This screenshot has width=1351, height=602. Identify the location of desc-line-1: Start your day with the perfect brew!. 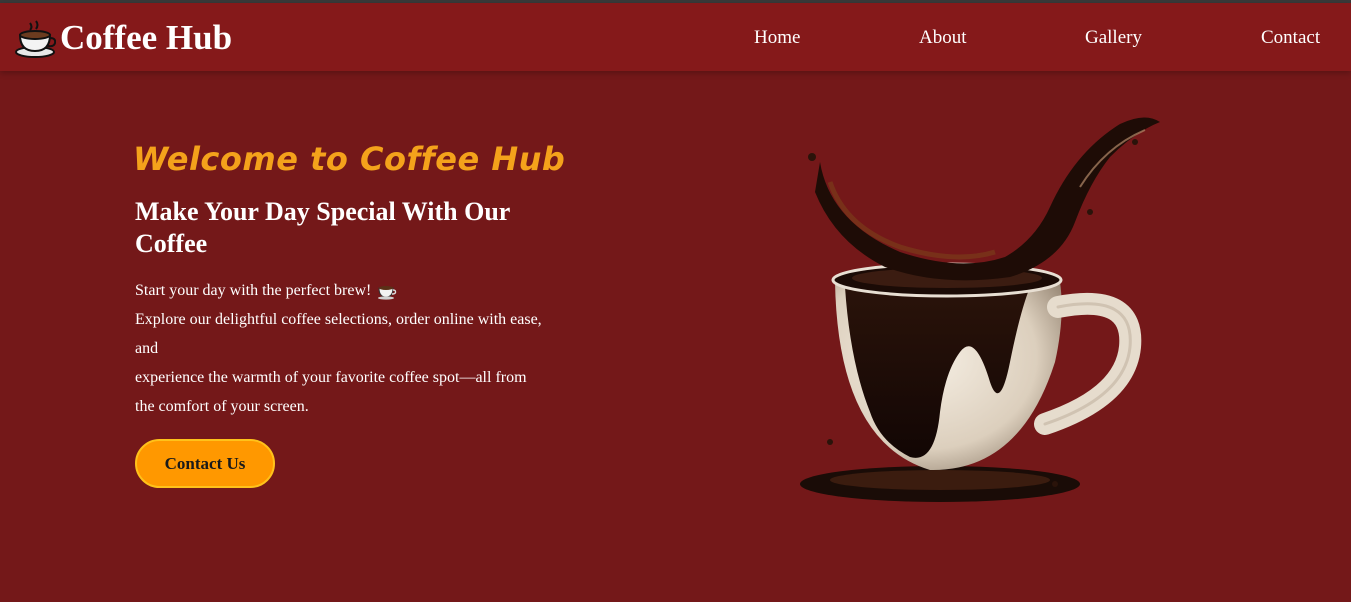
(340, 290).